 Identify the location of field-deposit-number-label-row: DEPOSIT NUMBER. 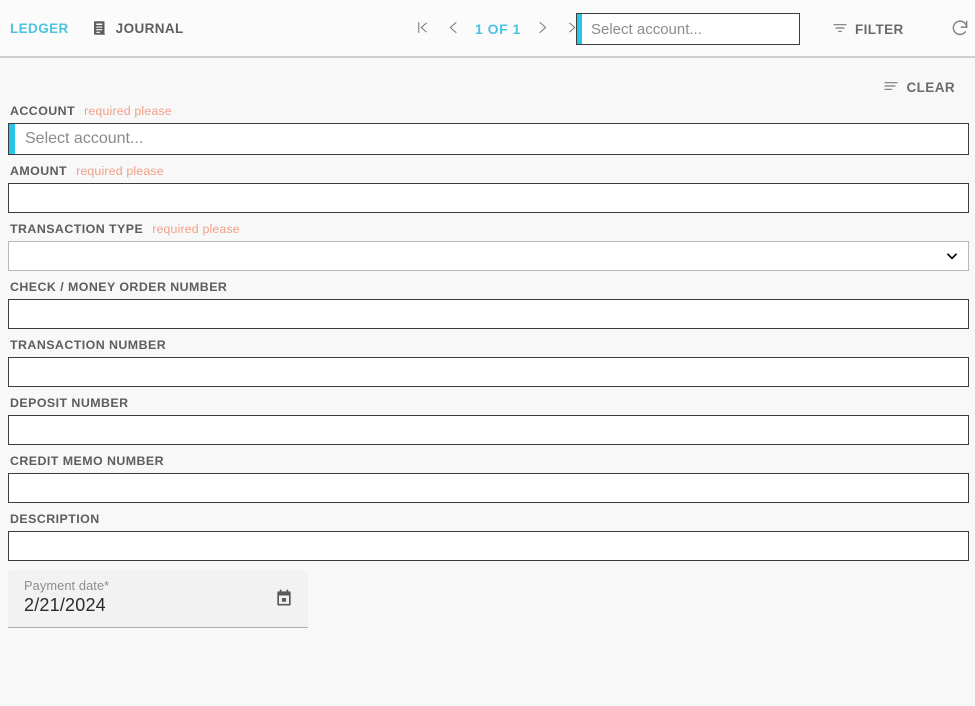
(488, 403).